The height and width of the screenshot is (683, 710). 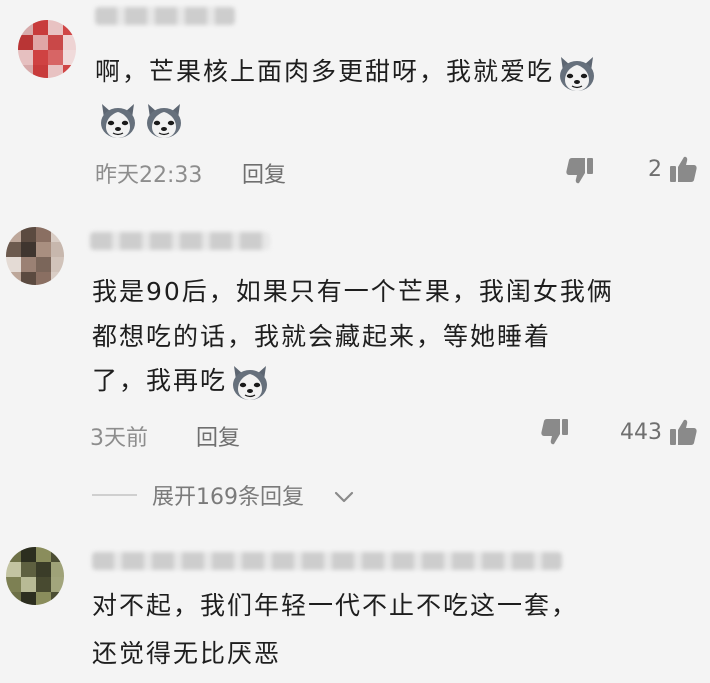 What do you see at coordinates (335, 605) in the screenshot?
I see `comment-text-line: 对不起，我们年轻一代不止不吃这一套，` at bounding box center [335, 605].